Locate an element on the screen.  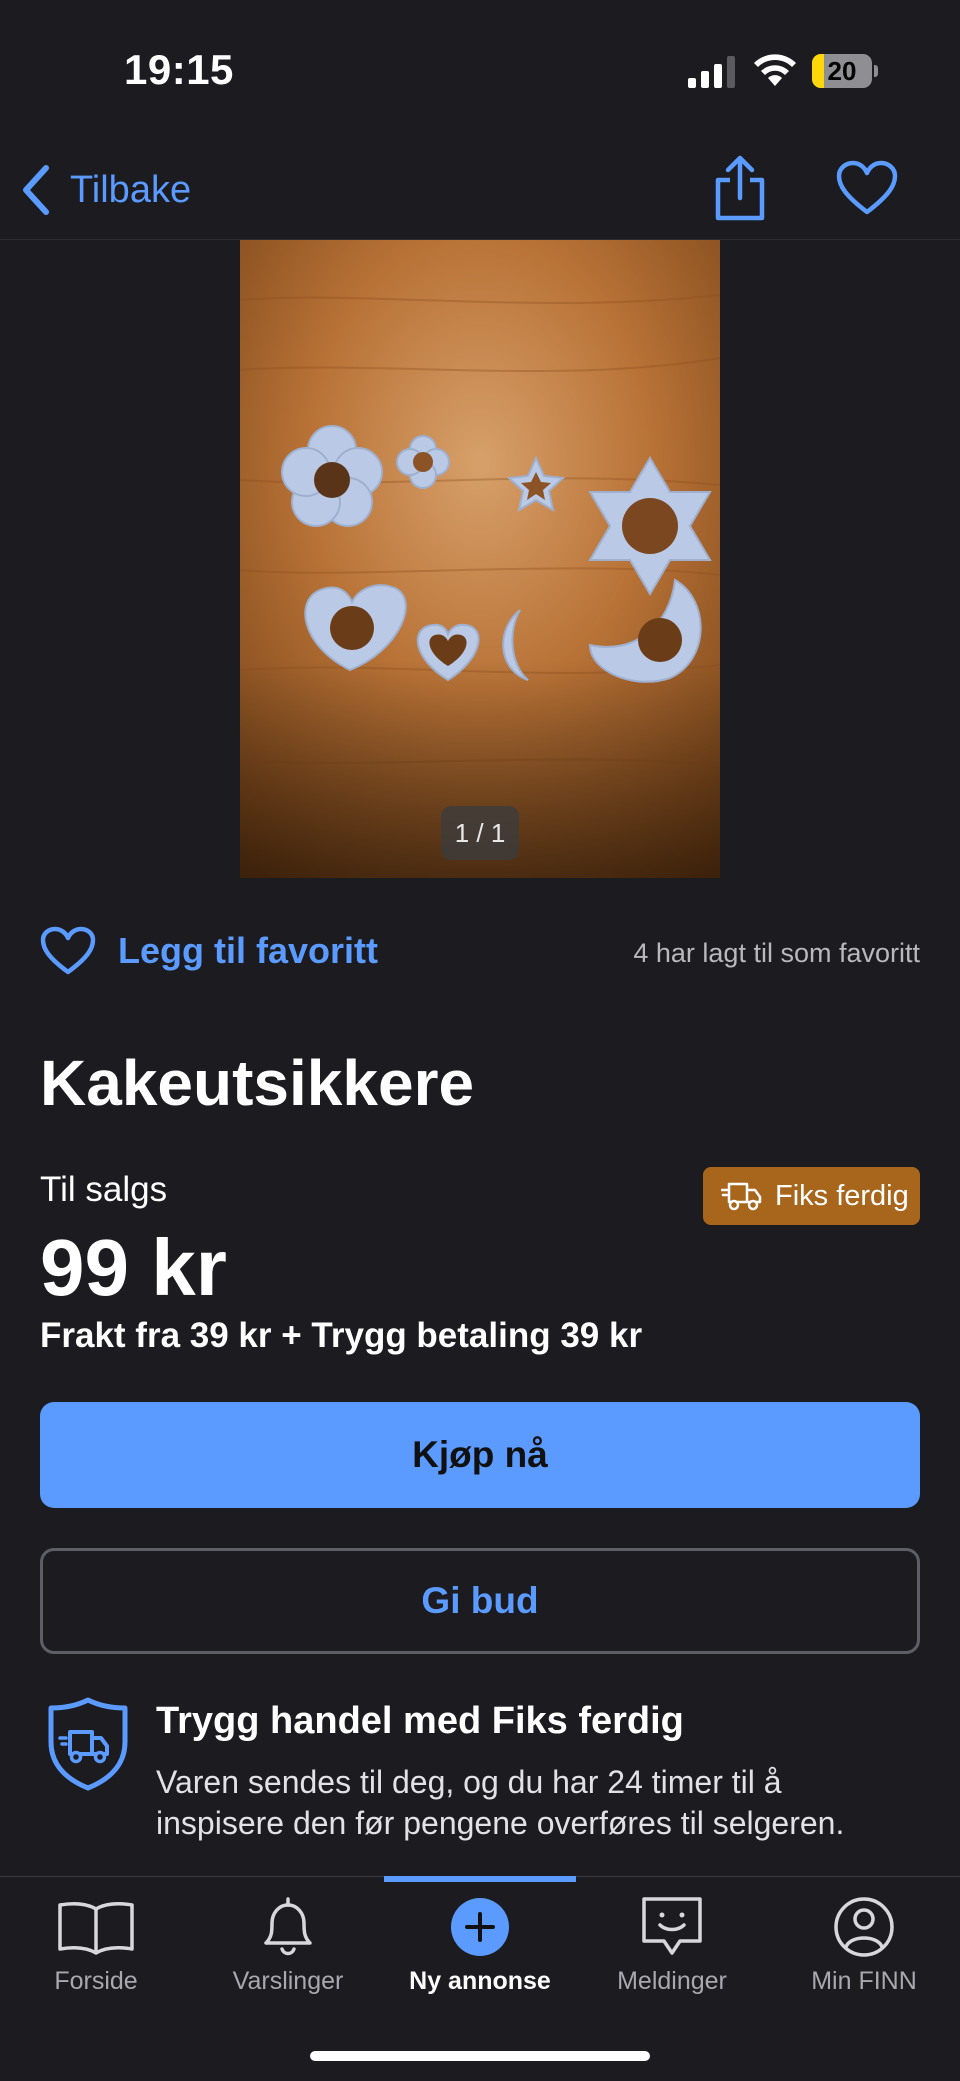
share-icon is located at coordinates (740, 188).